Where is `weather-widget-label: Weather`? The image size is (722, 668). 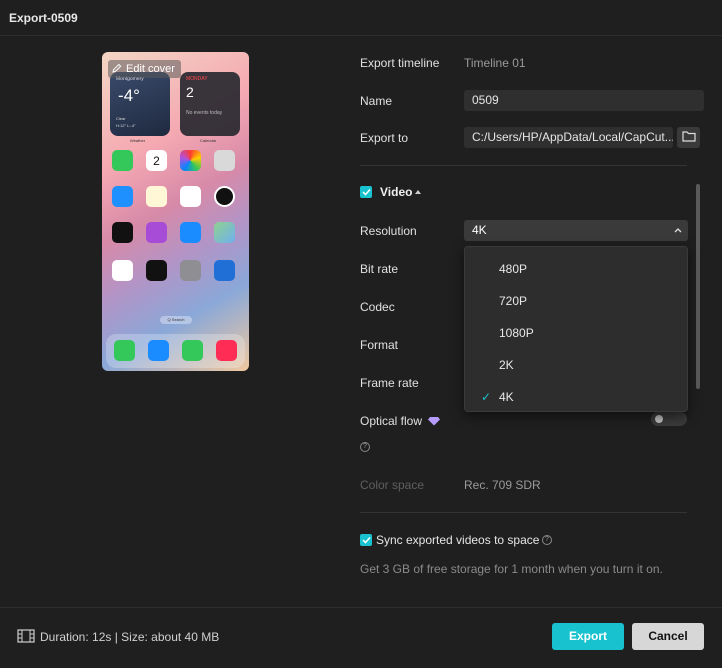
weather-widget-label: Weather is located at coordinates (138, 140).